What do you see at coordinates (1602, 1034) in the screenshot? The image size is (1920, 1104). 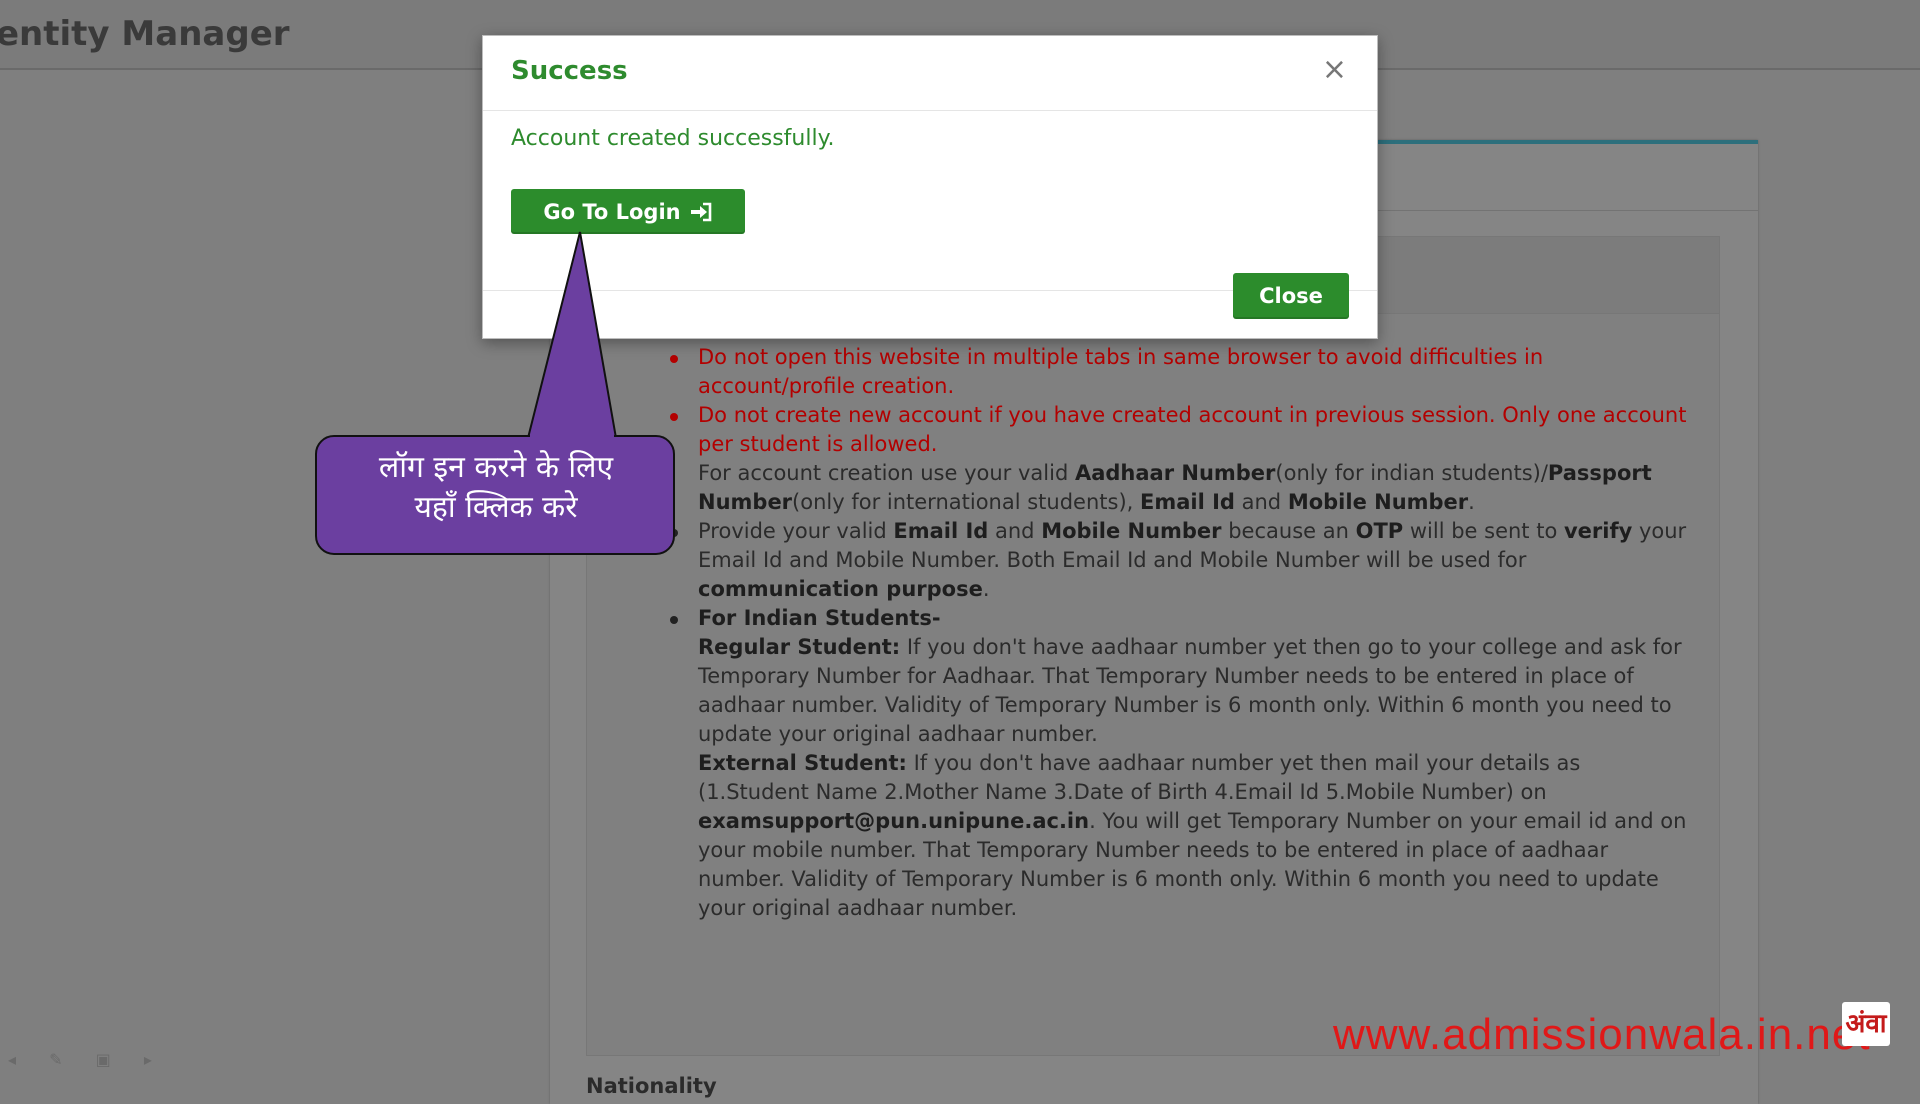 I see `watermark-url: www.admissionwala.in.net` at bounding box center [1602, 1034].